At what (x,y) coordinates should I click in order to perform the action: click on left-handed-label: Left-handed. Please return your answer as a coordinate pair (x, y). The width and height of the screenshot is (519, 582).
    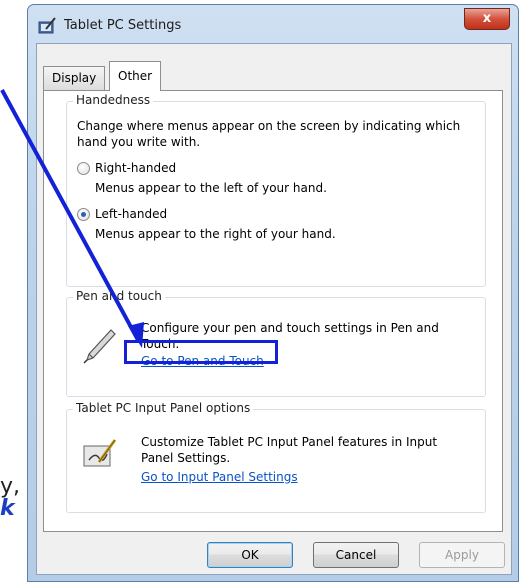
    Looking at the image, I should click on (131, 214).